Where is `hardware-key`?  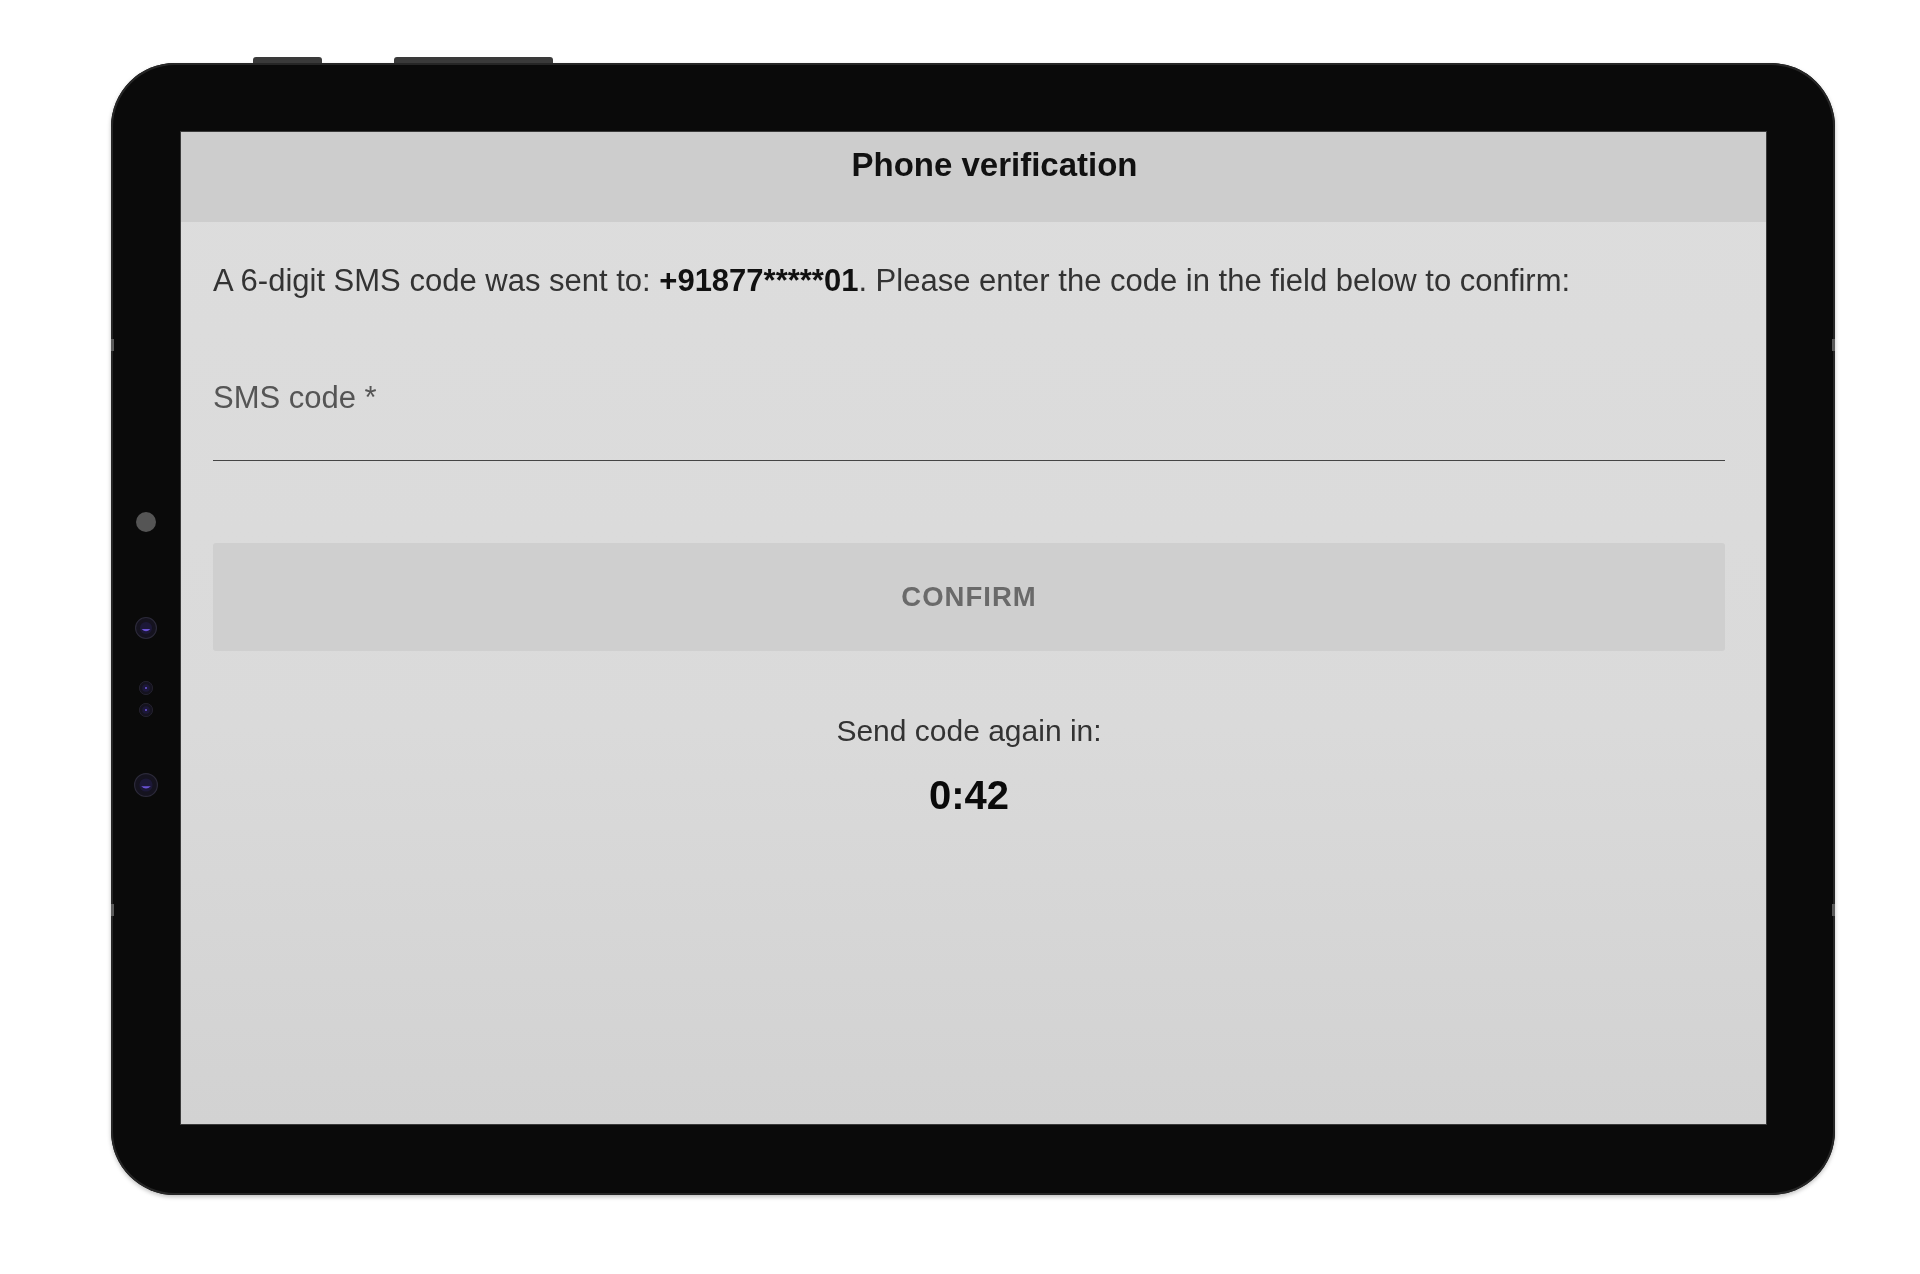 hardware-key is located at coordinates (287, 60).